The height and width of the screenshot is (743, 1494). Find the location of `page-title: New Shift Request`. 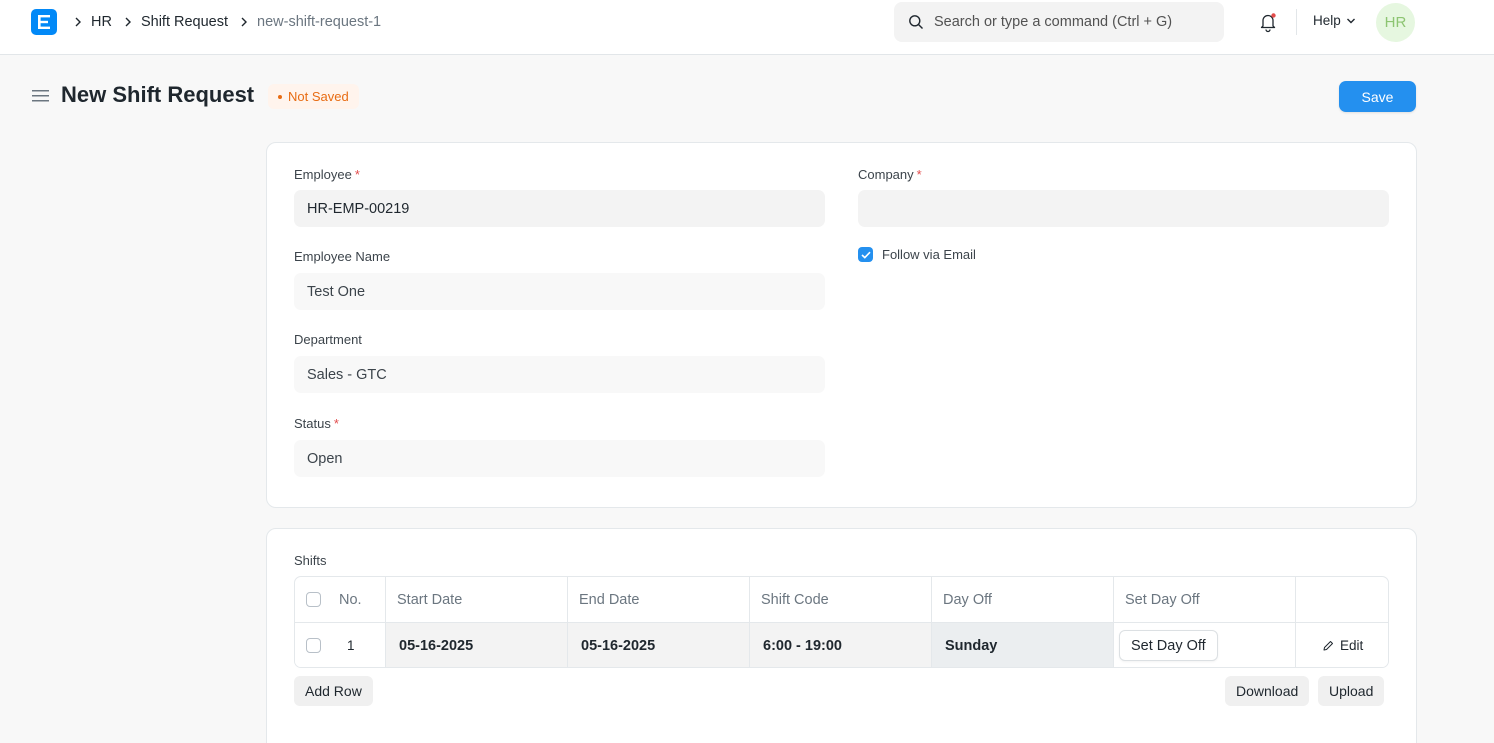

page-title: New Shift Request is located at coordinates (158, 94).